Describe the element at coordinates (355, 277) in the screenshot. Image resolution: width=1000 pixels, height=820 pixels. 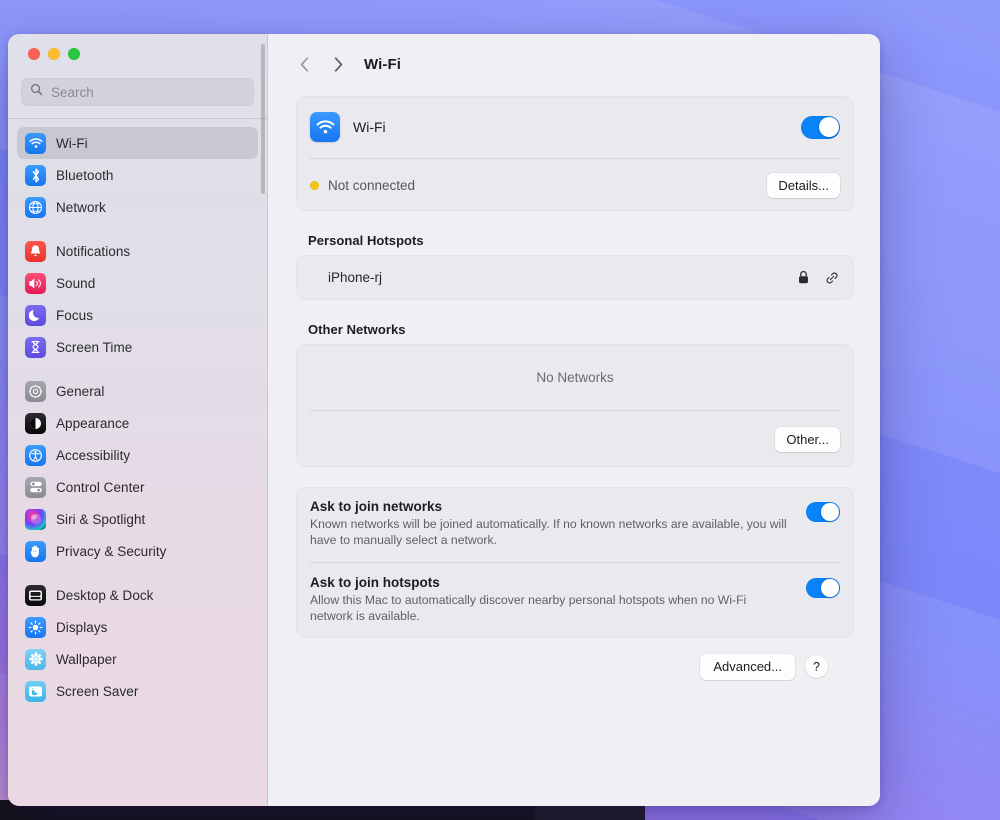
I see `hotspot-name: iPhone-rj` at that location.